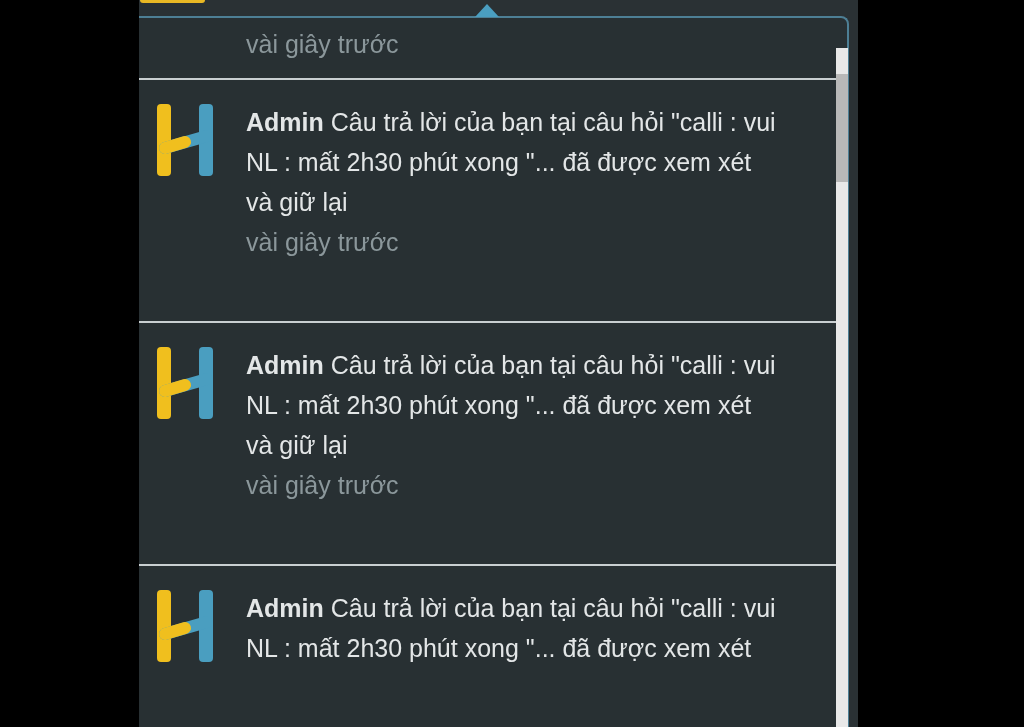 This screenshot has width=1024, height=727. What do you see at coordinates (172, 1) in the screenshot?
I see `accent-bar` at bounding box center [172, 1].